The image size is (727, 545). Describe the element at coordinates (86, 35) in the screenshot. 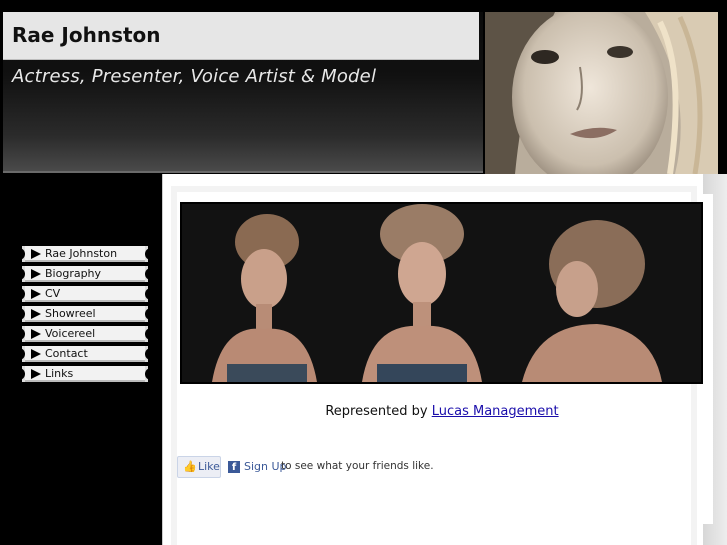

I see `site-title: Rae Johnston` at that location.